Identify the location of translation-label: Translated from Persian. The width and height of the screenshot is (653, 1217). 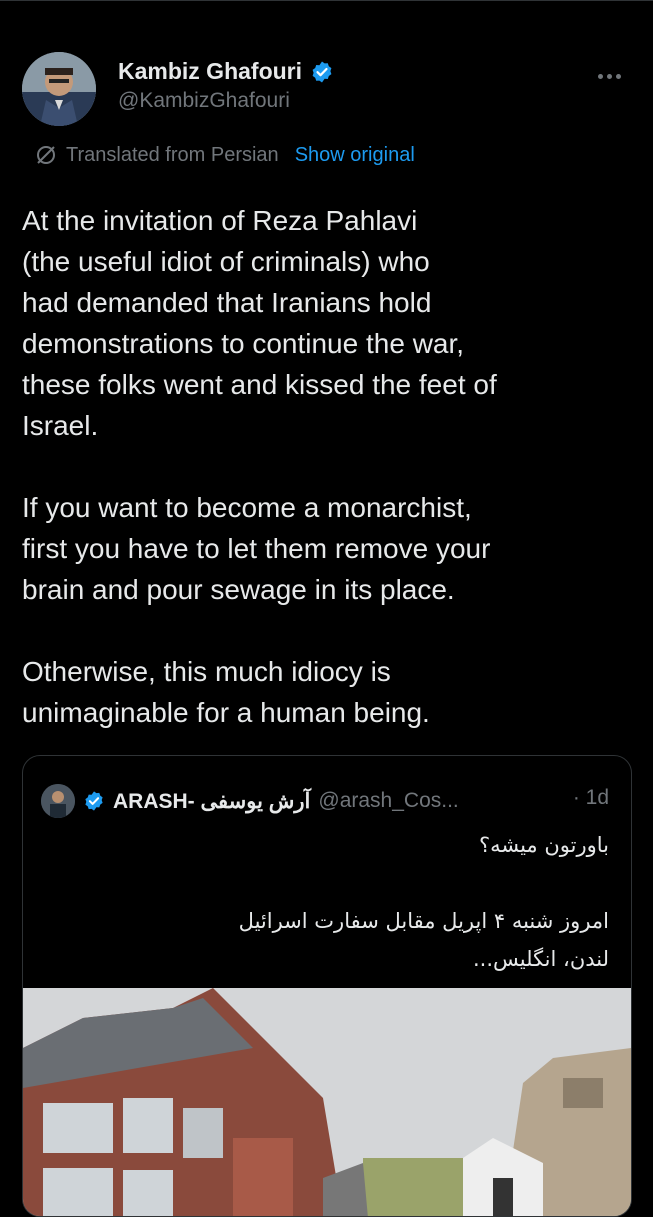
(172, 154).